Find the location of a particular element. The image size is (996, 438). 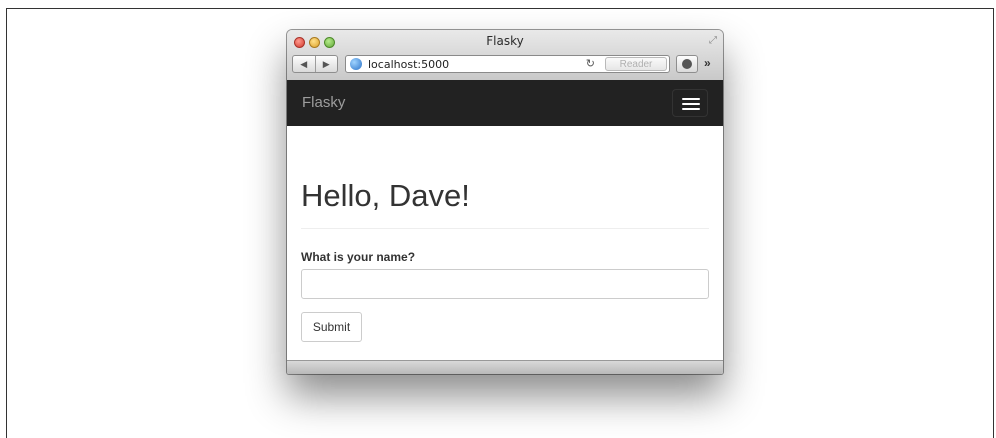

site-navbar: Flasky is located at coordinates (505, 103).